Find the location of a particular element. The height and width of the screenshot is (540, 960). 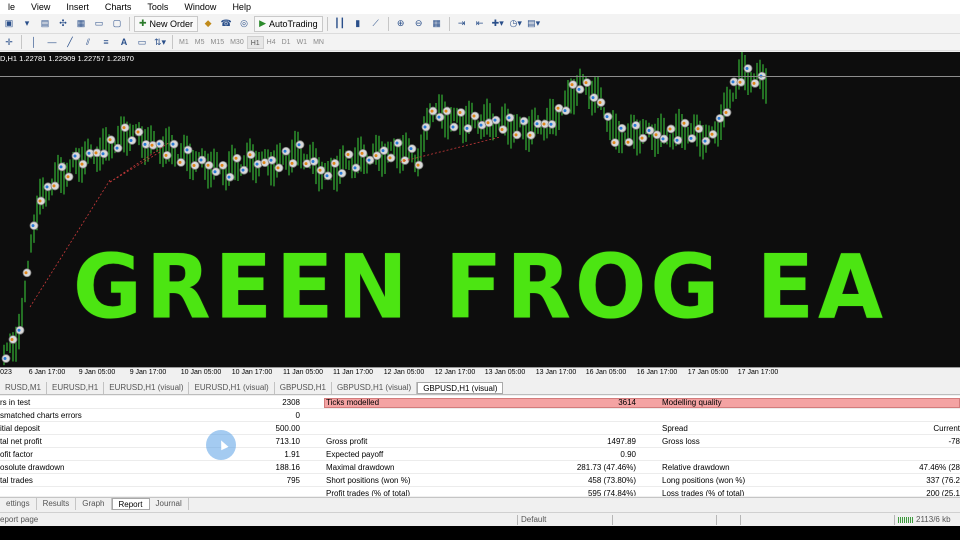

chart-shift-icon: ⇤ is located at coordinates (480, 24).